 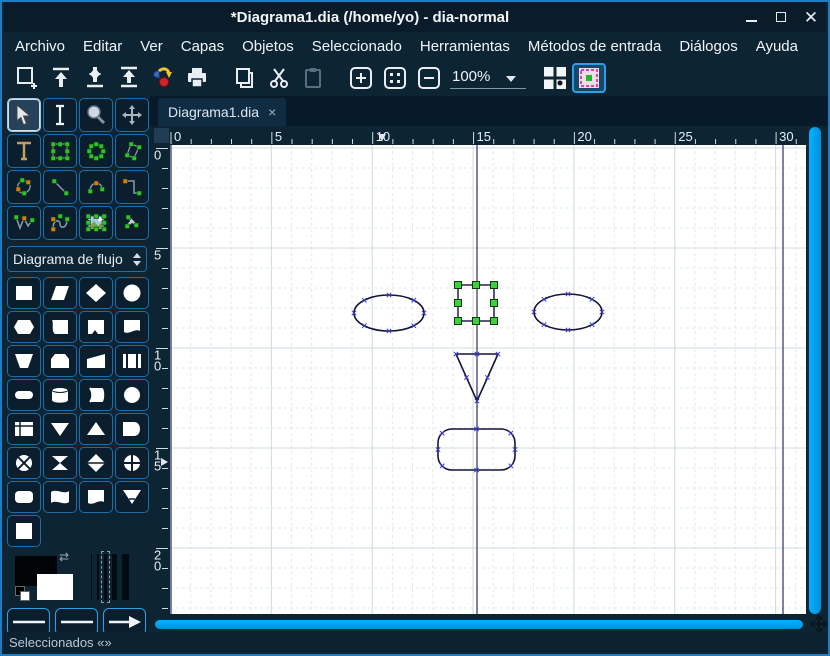 I want to click on shape-manual-input, so click(x=96, y=361).